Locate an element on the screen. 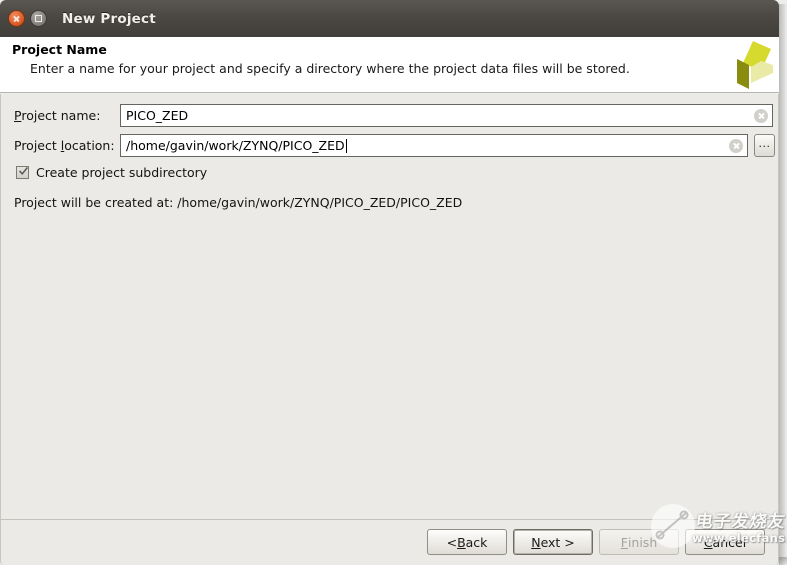 This screenshot has width=787, height=565. next-button: Next > is located at coordinates (553, 542).